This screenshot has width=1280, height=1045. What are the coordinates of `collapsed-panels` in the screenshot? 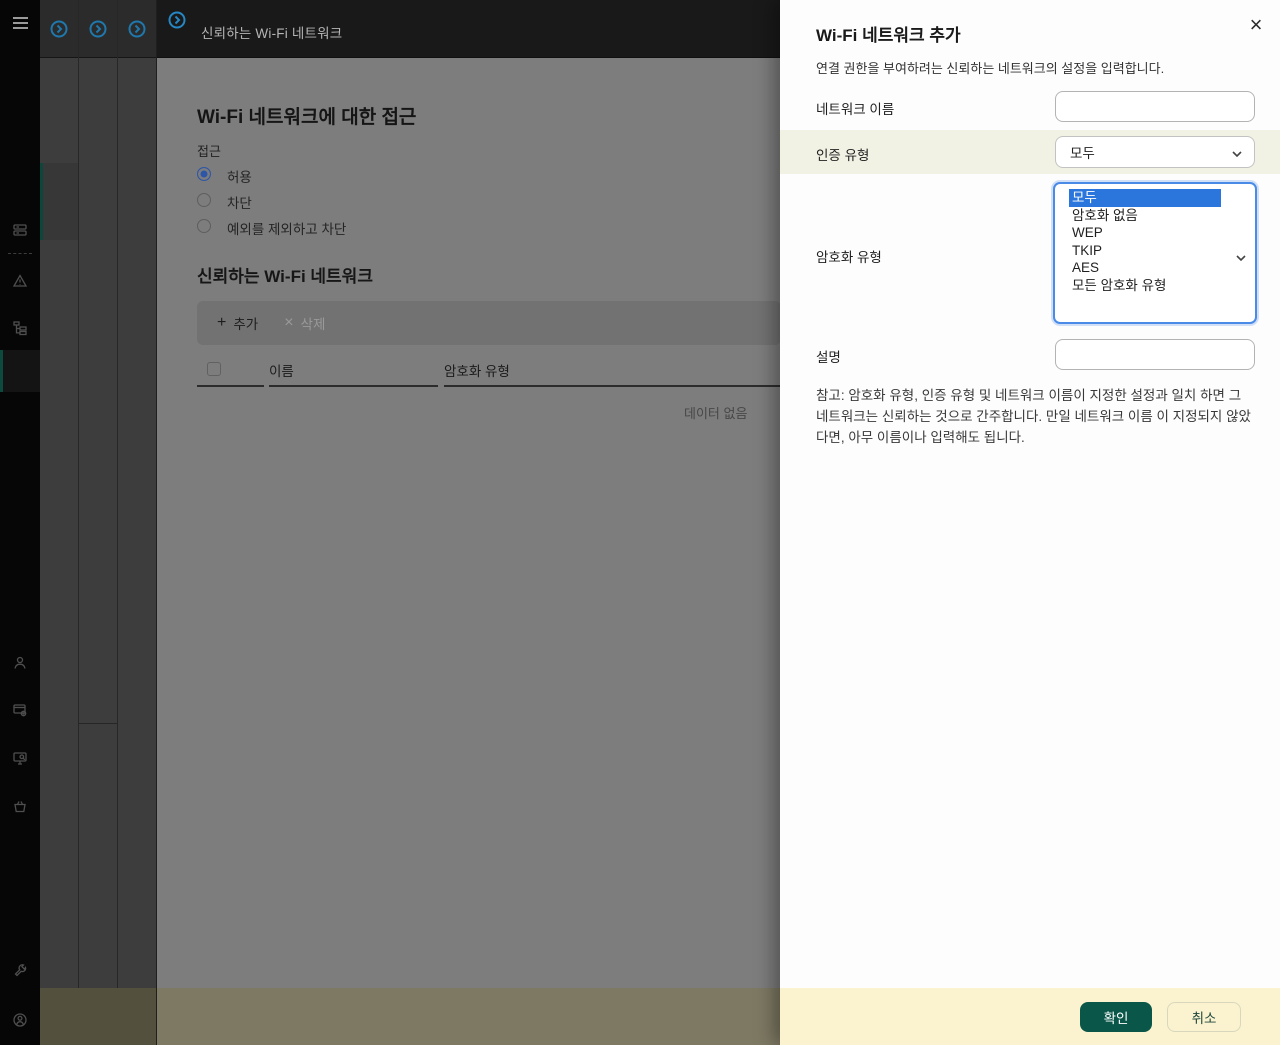 It's located at (98, 522).